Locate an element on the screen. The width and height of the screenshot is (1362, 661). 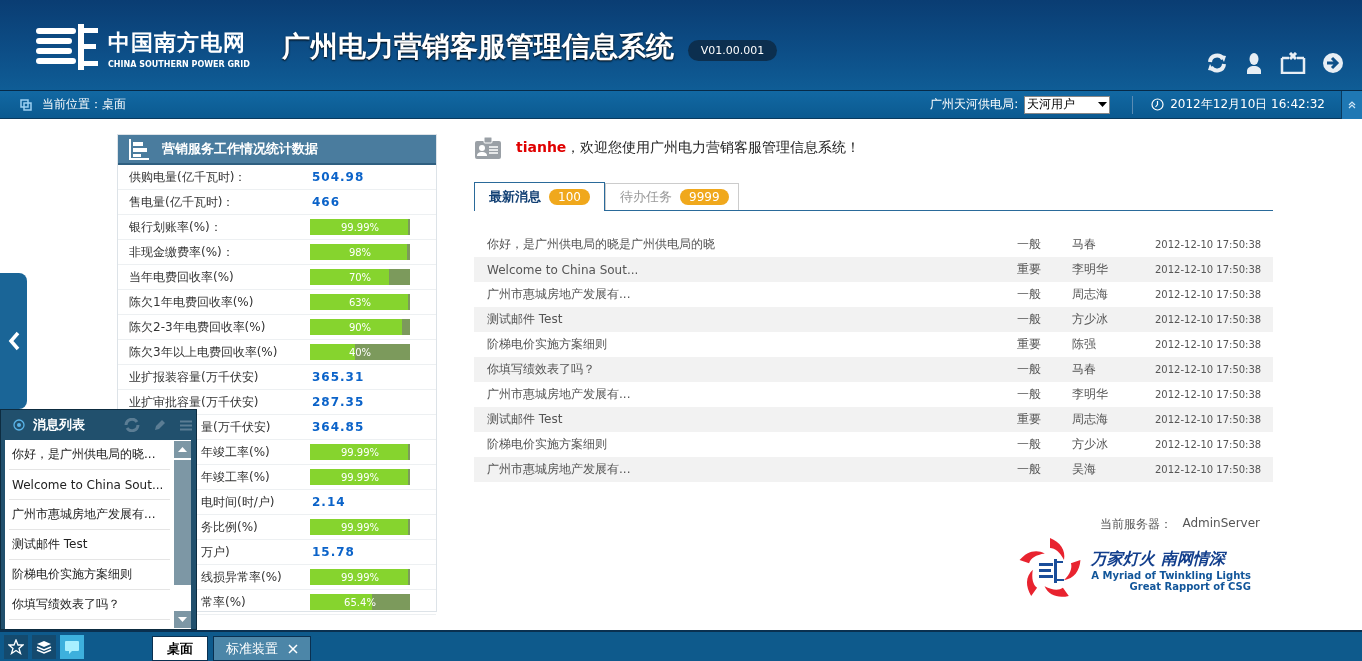
message-subject: 你填写绩效表了吗？ is located at coordinates (745, 369).